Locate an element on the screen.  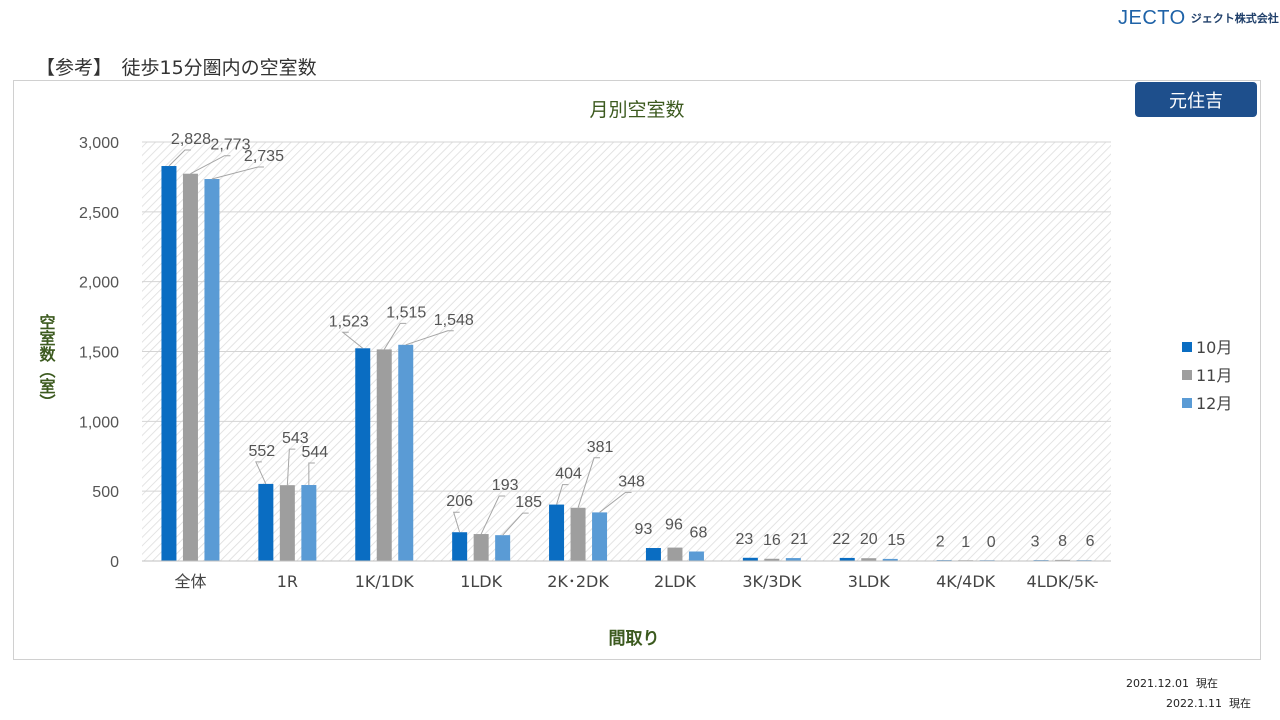
data-label: 93 is located at coordinates (644, 529).